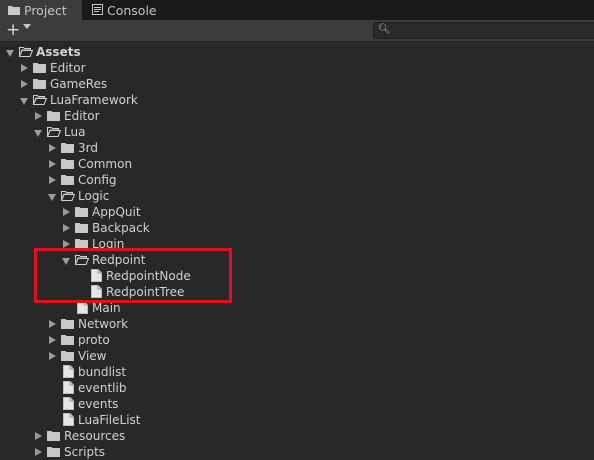  I want to click on search-icon: 🔍︎, so click(384, 29).